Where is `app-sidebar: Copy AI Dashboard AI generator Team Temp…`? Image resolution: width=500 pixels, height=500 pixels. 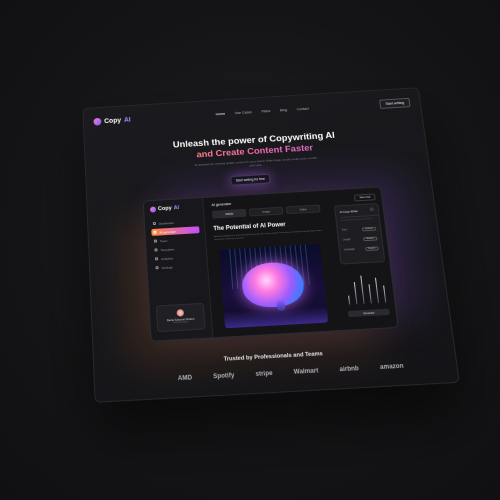
app-sidebar: Copy AI Dashboard AI generator Team Temp… is located at coordinates (179, 269).